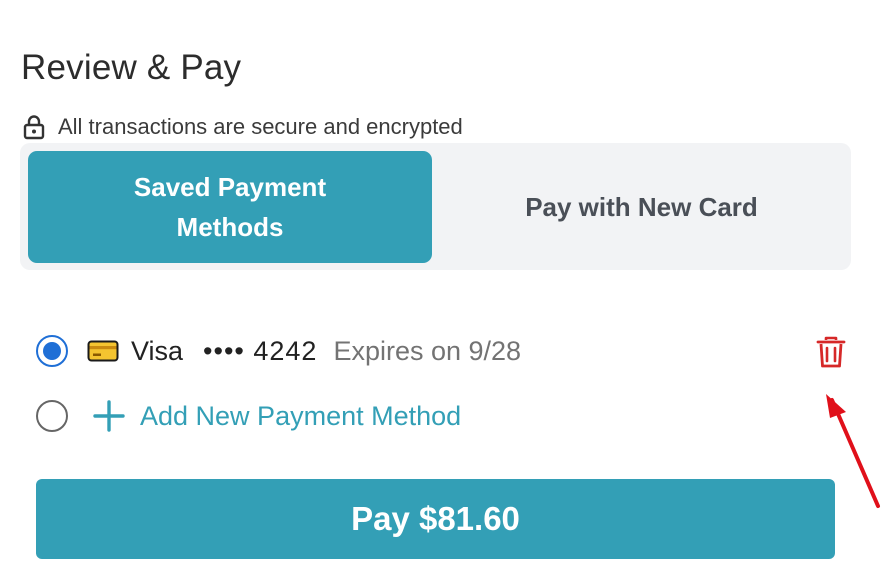 The height and width of the screenshot is (587, 892). I want to click on page-title: Review & Pay, so click(131, 67).